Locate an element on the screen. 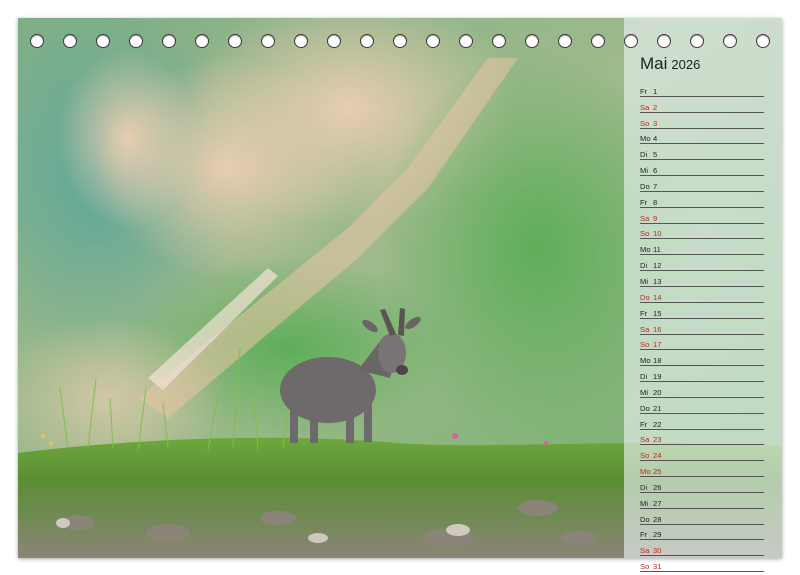 This screenshot has width=800, height=575. day-number: 22 is located at coordinates (657, 424).